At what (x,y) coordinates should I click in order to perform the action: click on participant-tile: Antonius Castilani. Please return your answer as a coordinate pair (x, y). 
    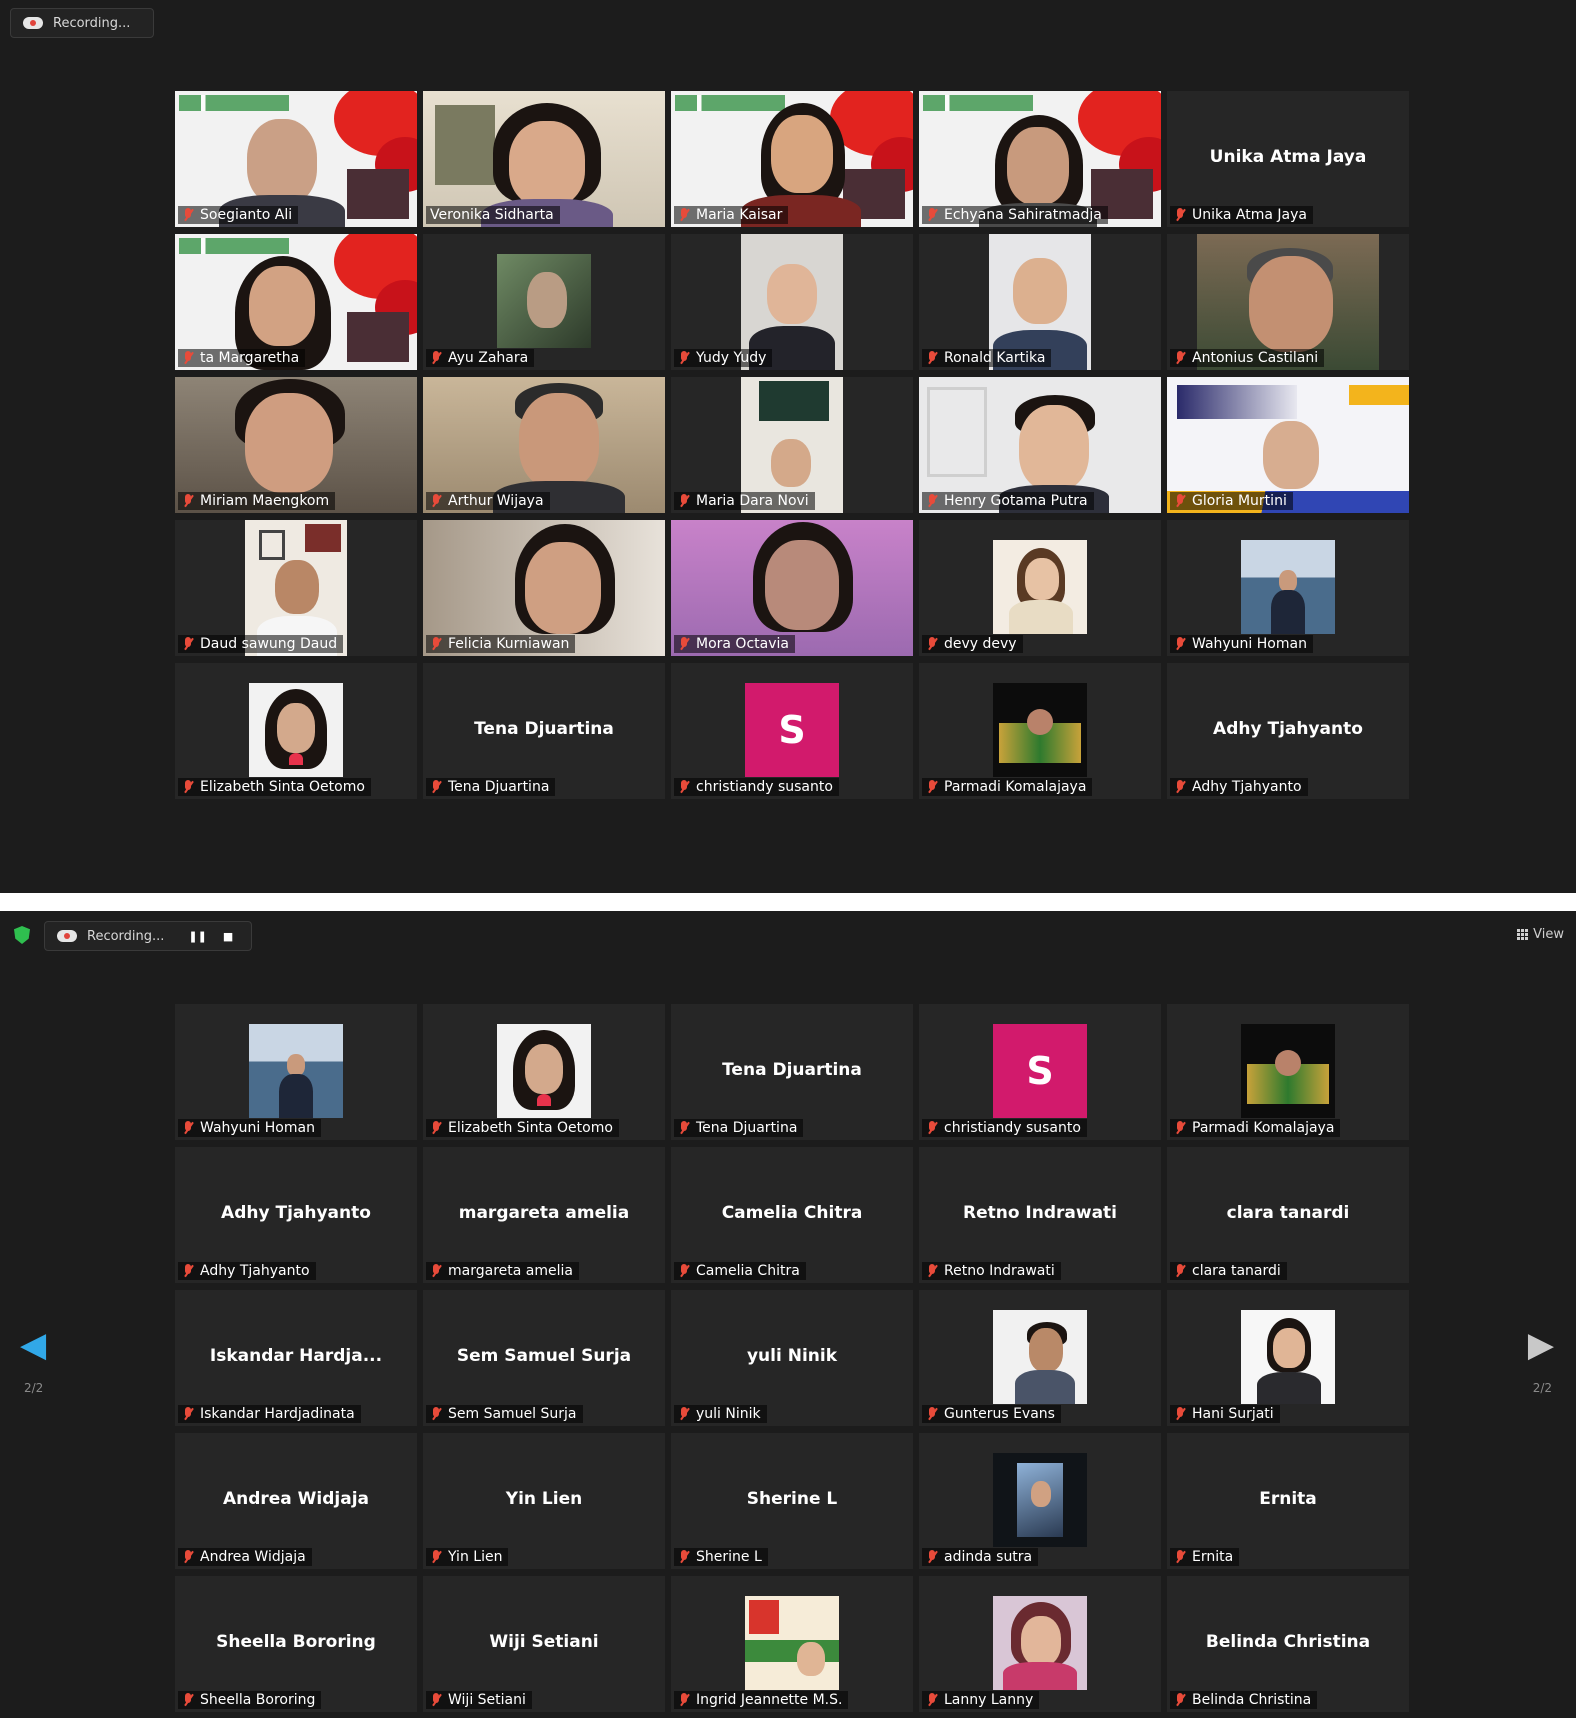
    Looking at the image, I should click on (1288, 302).